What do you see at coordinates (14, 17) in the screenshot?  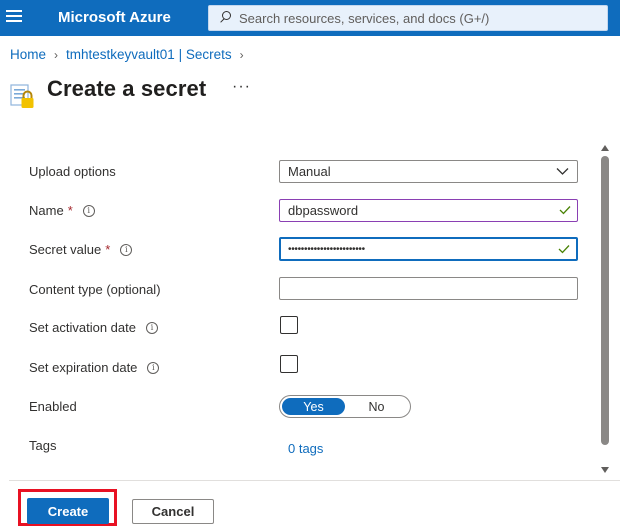 I see `menu-icon` at bounding box center [14, 17].